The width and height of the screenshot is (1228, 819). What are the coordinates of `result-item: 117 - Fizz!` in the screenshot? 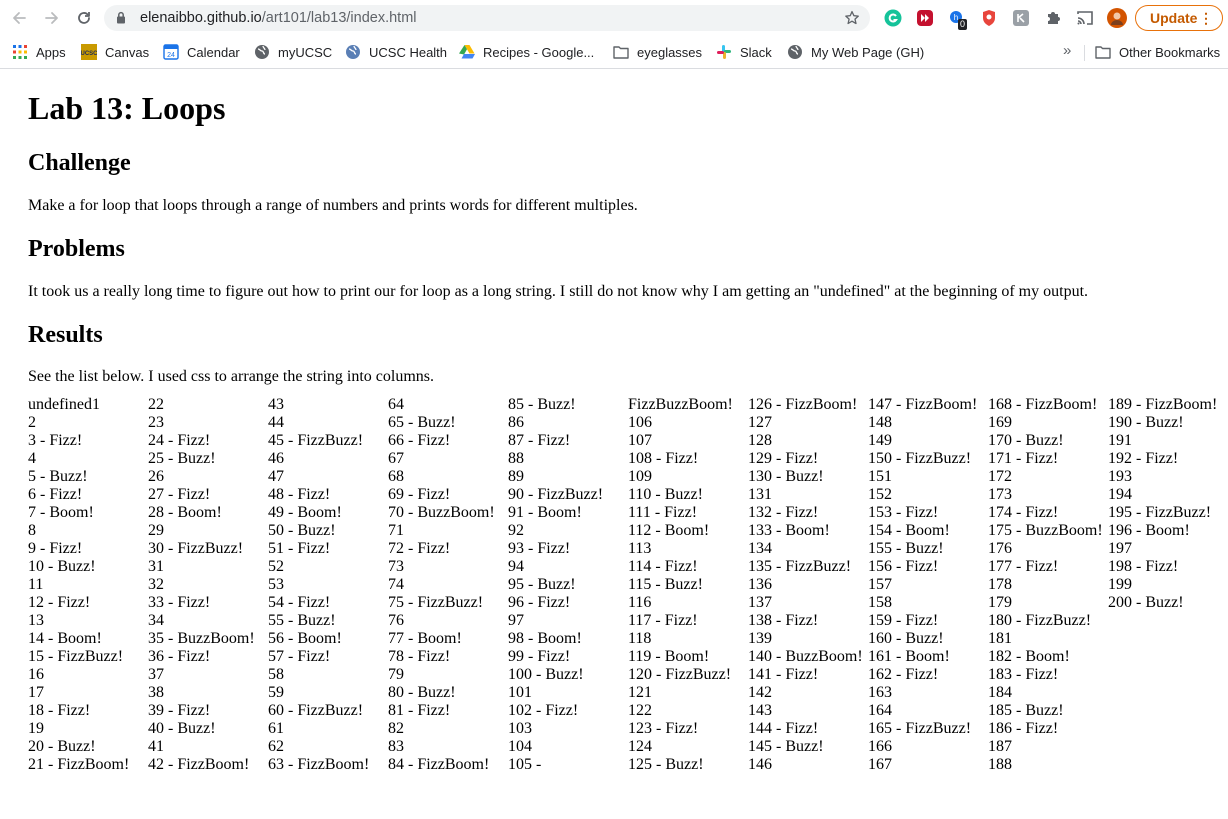 It's located at (663, 620).